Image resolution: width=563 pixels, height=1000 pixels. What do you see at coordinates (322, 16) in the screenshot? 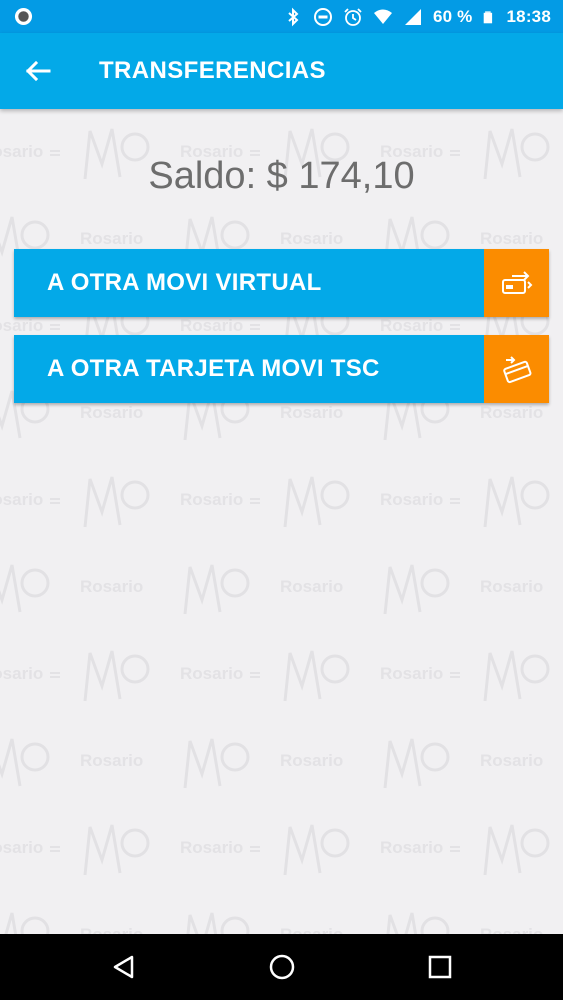
I see `do-not-disturb-icon` at bounding box center [322, 16].